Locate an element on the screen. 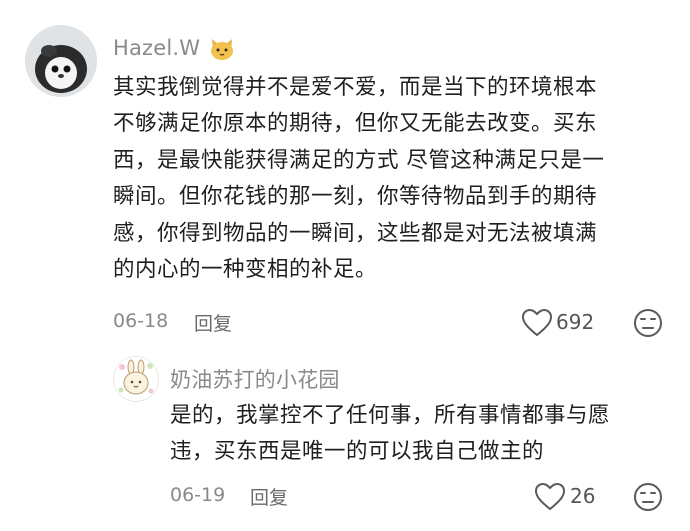  comment-dislike-button is located at coordinates (648, 323).